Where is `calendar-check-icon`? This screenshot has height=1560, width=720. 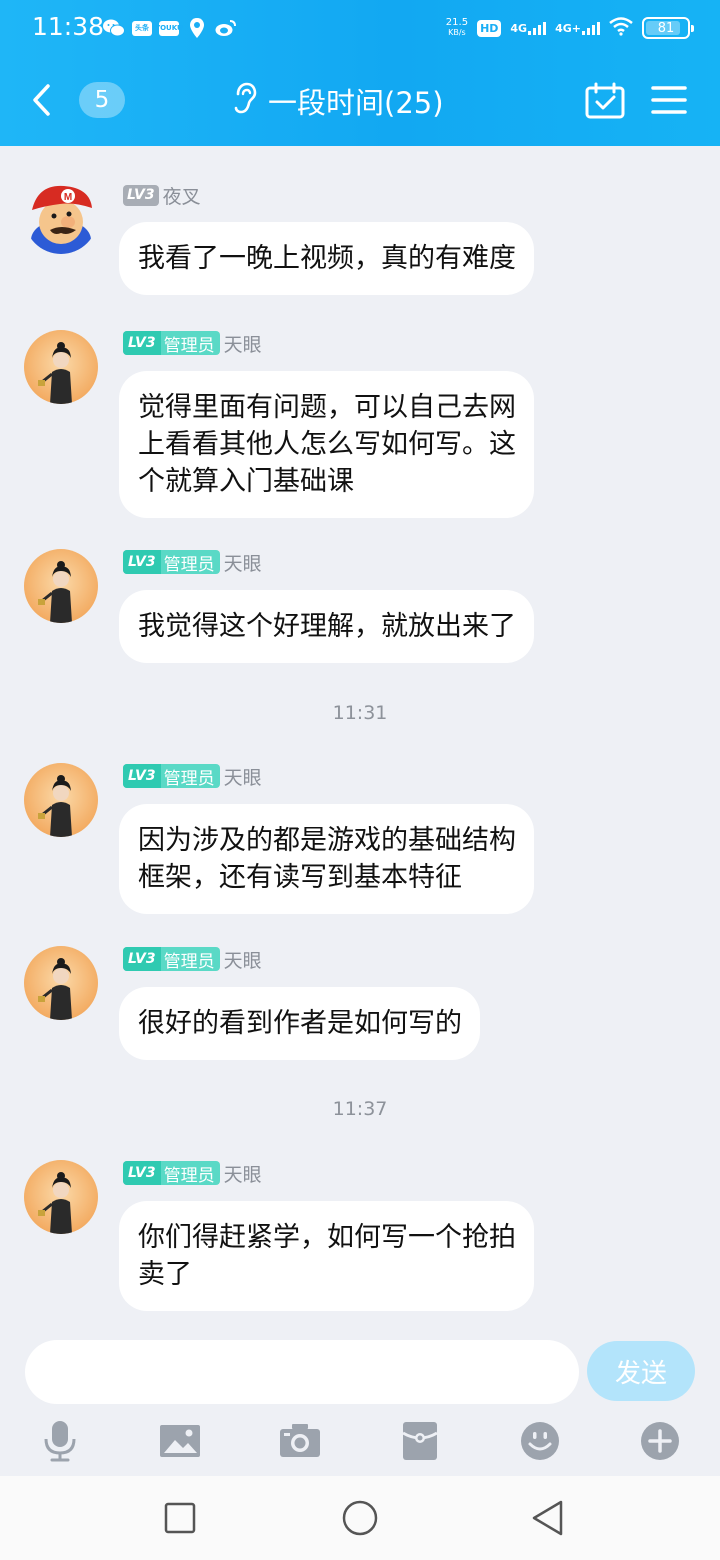 calendar-check-icon is located at coordinates (605, 100).